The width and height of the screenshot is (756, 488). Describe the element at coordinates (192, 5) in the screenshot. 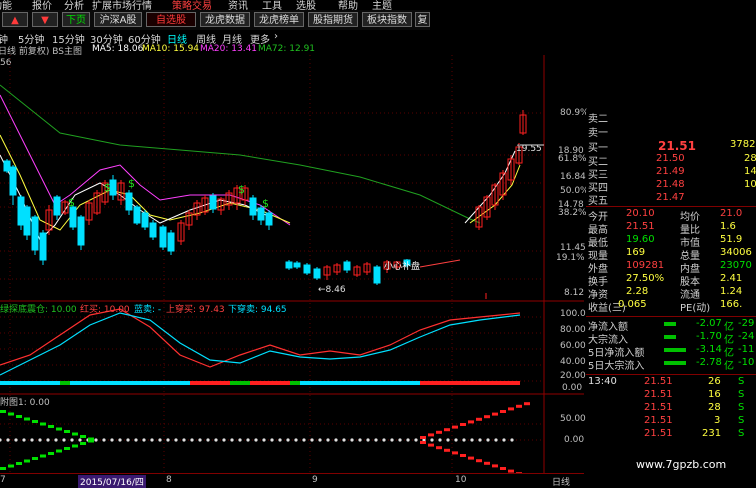

I see `menu-item-strategy-trade: 策略交易` at that location.